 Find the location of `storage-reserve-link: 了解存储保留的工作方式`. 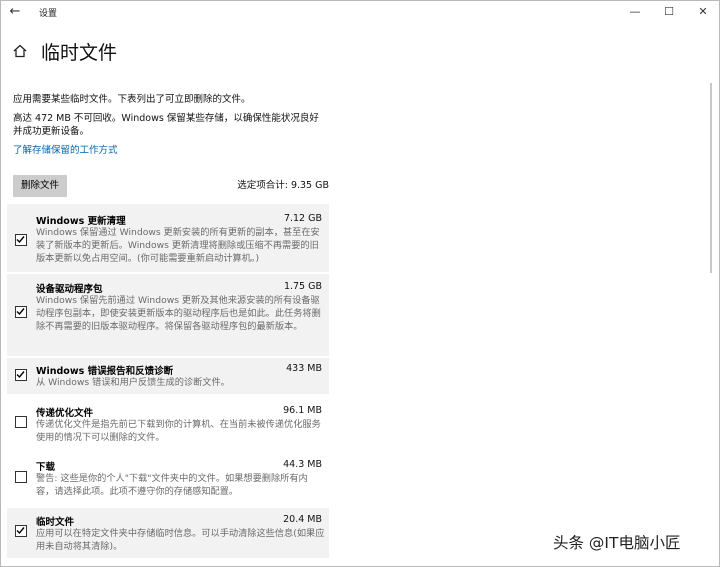

storage-reserve-link: 了解存储保留的工作方式 is located at coordinates (65, 149).